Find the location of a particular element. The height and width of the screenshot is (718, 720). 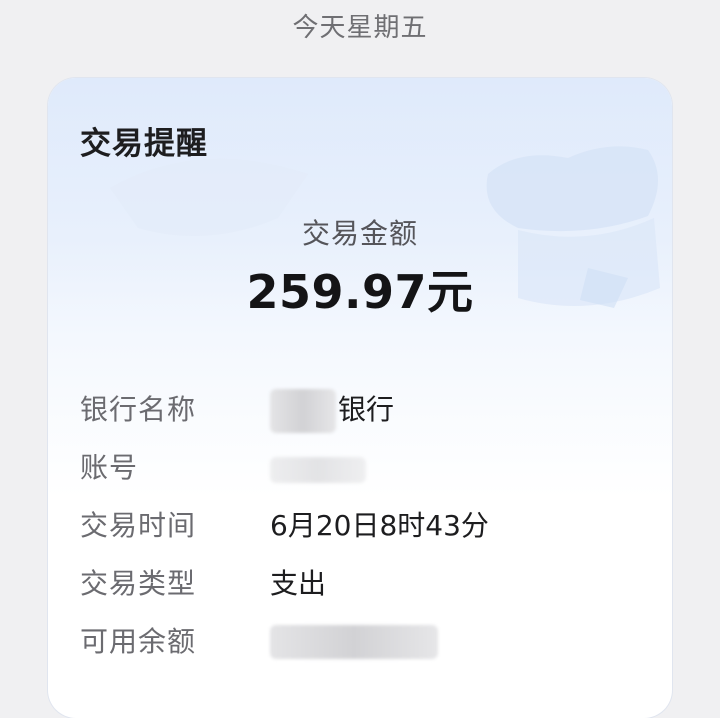

detail-row-available-balance: 可用余额 is located at coordinates (365, 645).